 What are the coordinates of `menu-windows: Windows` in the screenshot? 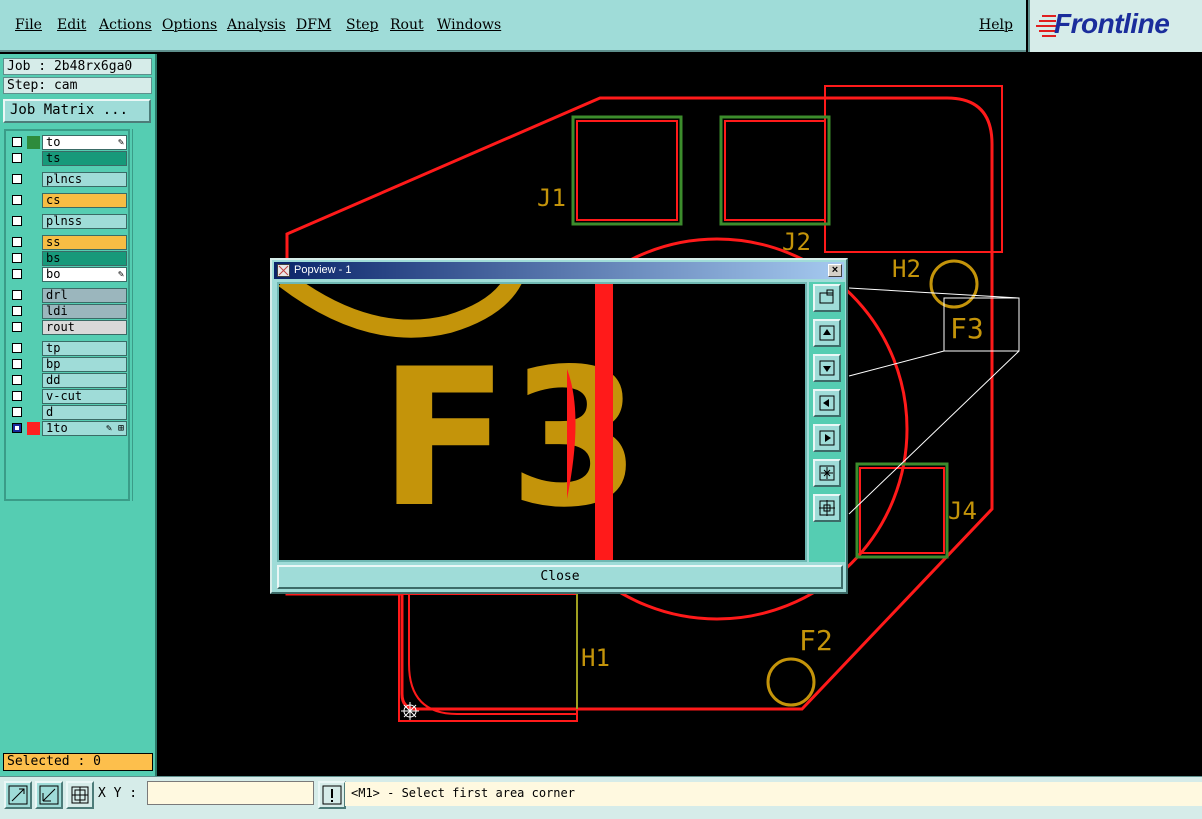 It's located at (469, 25).